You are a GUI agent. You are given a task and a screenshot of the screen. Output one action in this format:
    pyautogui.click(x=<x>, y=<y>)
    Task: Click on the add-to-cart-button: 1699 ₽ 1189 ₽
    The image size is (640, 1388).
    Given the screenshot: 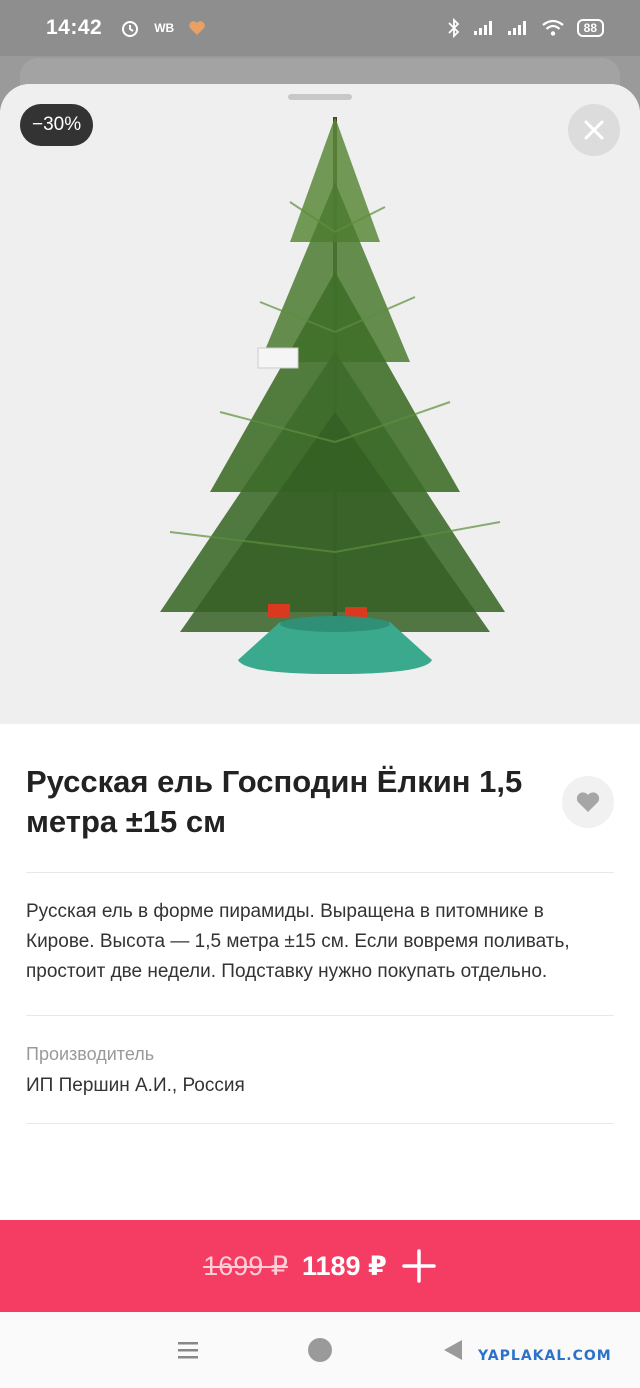 What is the action you would take?
    pyautogui.click(x=320, y=1266)
    